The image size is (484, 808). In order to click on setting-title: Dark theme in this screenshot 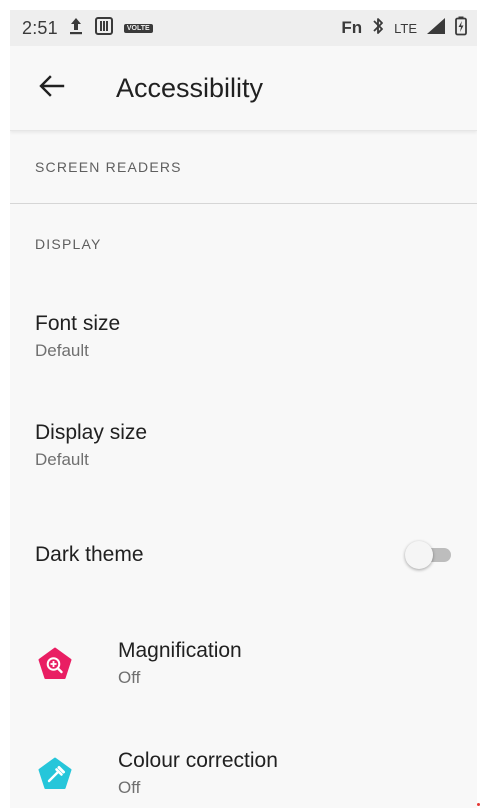, I will do `click(89, 554)`.